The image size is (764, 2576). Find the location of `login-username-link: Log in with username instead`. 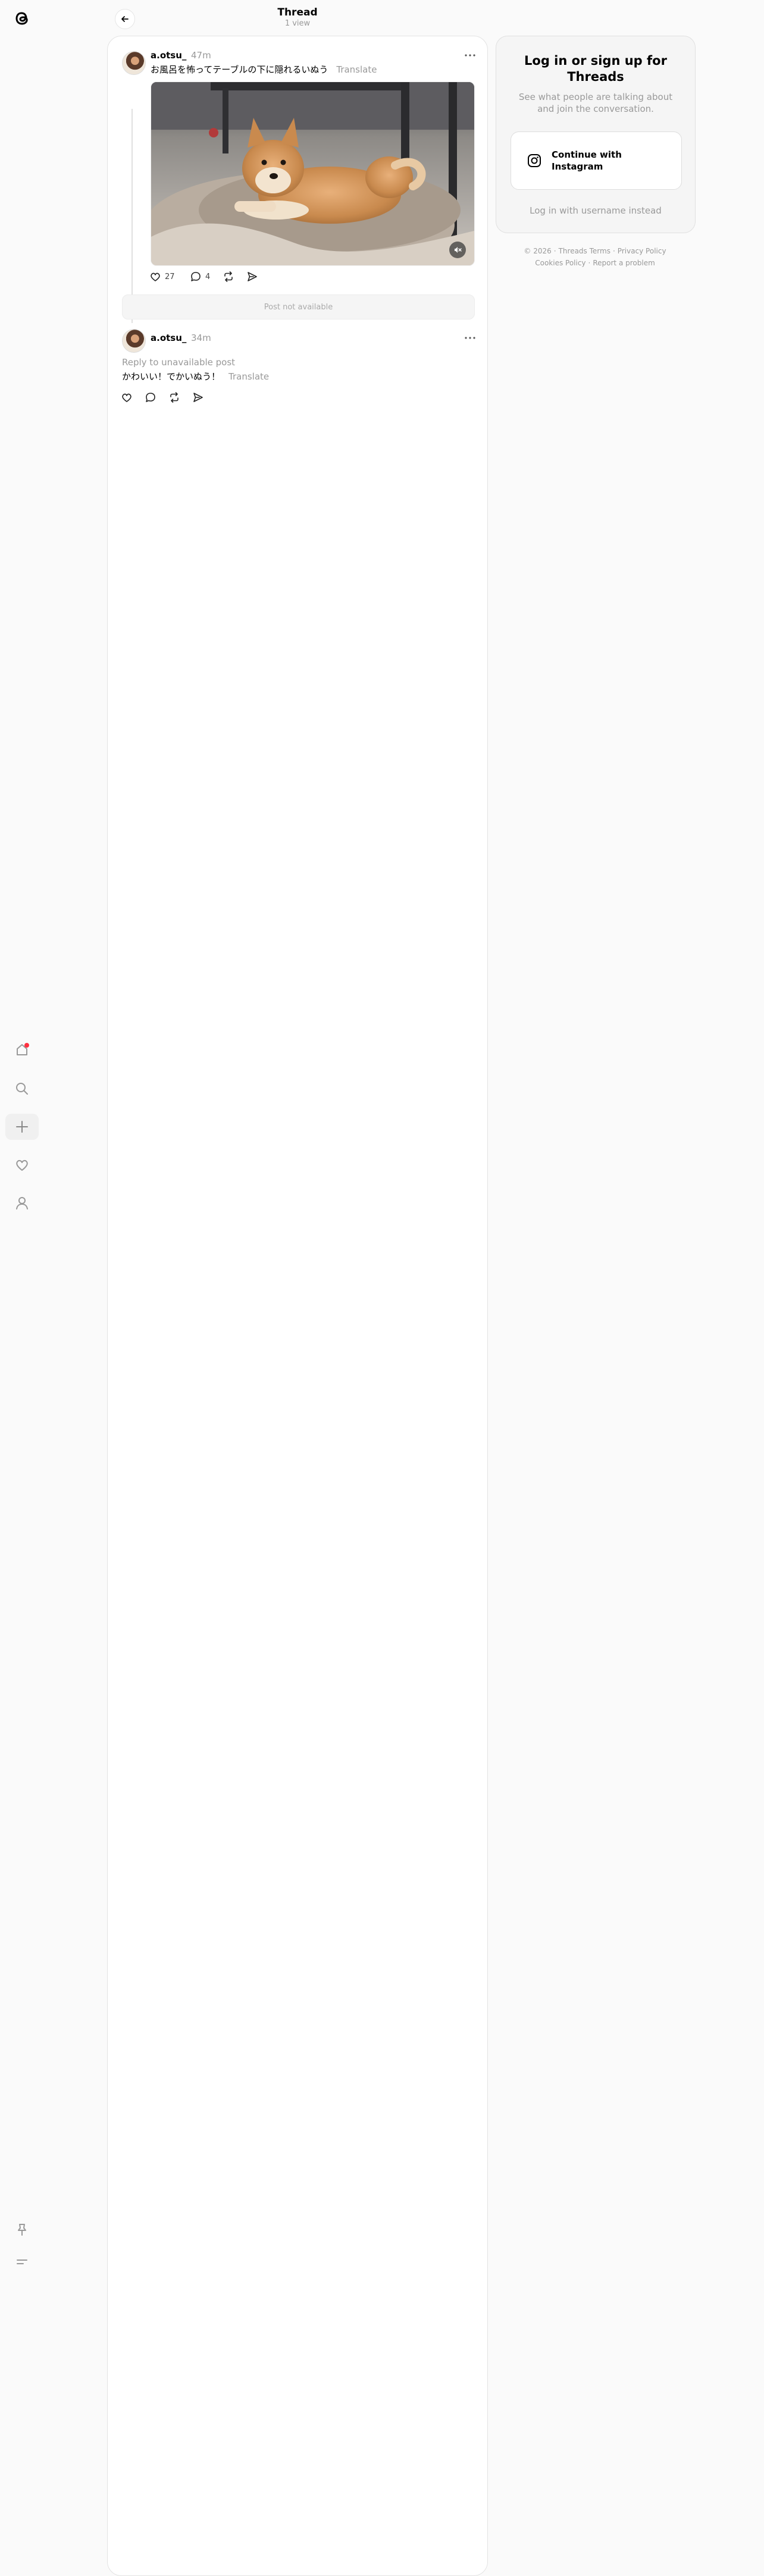

login-username-link: Log in with username instead is located at coordinates (595, 211).